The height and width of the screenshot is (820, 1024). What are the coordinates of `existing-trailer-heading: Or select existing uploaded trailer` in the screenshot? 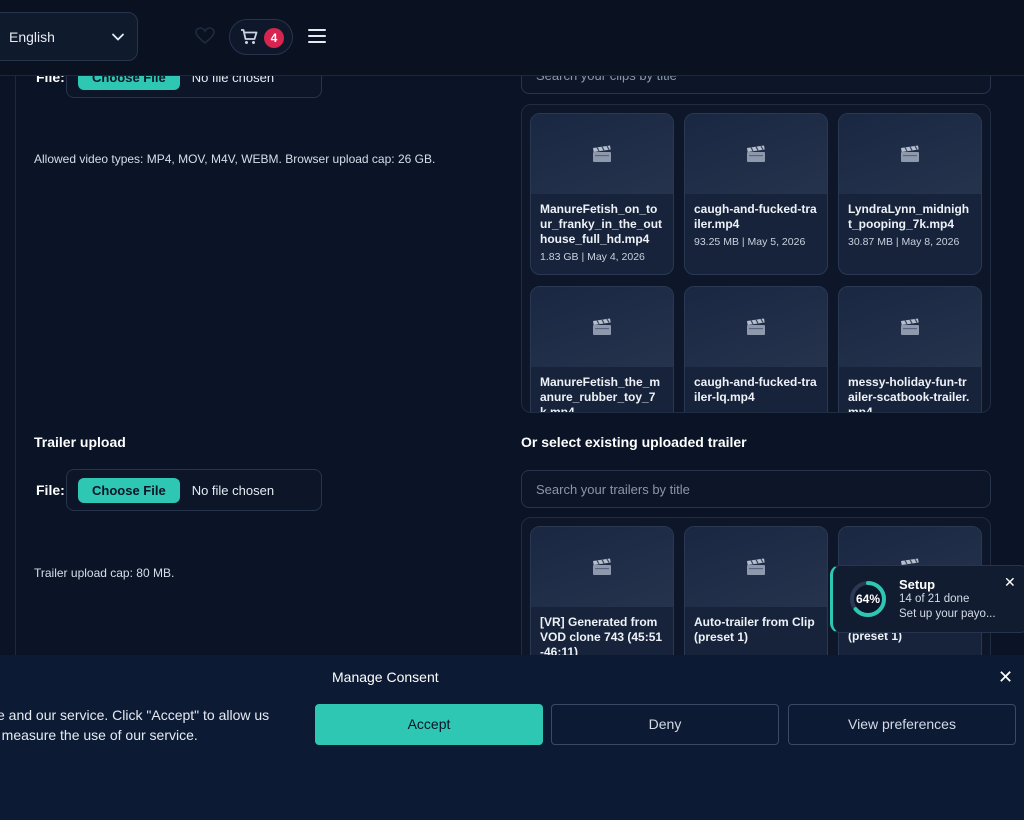 It's located at (634, 442).